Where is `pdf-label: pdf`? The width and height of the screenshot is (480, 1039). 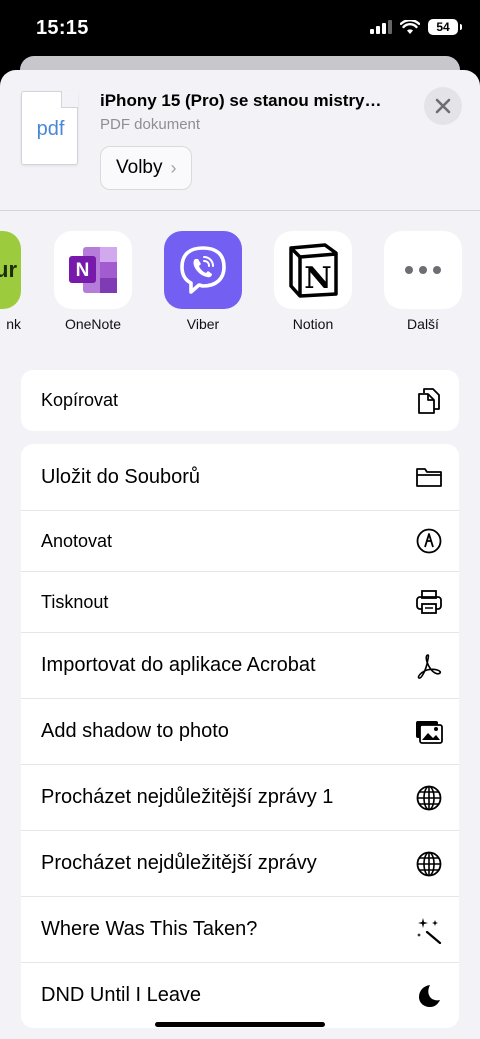
pdf-label: pdf is located at coordinates (50, 129).